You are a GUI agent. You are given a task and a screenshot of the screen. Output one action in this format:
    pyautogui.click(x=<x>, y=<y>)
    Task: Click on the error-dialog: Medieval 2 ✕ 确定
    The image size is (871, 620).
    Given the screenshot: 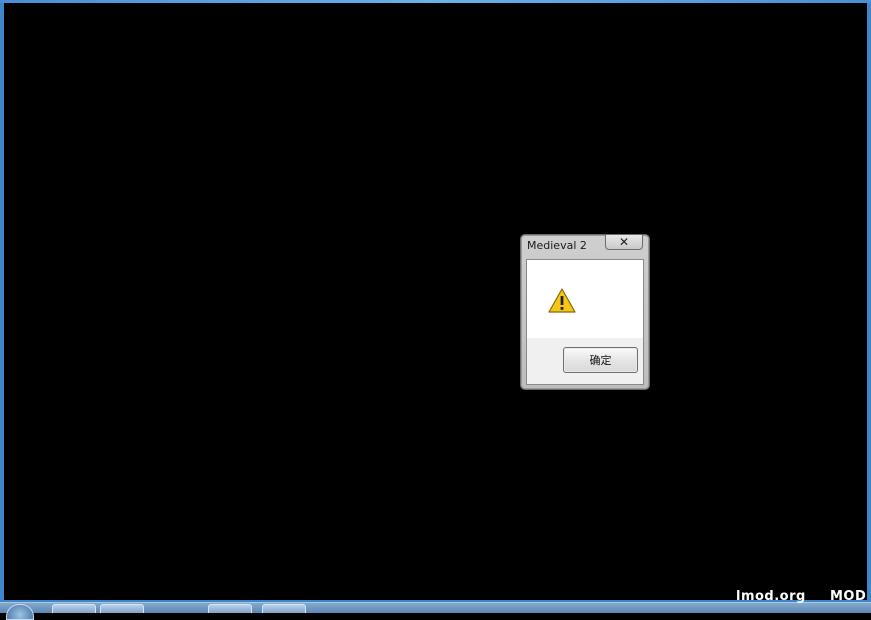 What is the action you would take?
    pyautogui.click(x=585, y=312)
    